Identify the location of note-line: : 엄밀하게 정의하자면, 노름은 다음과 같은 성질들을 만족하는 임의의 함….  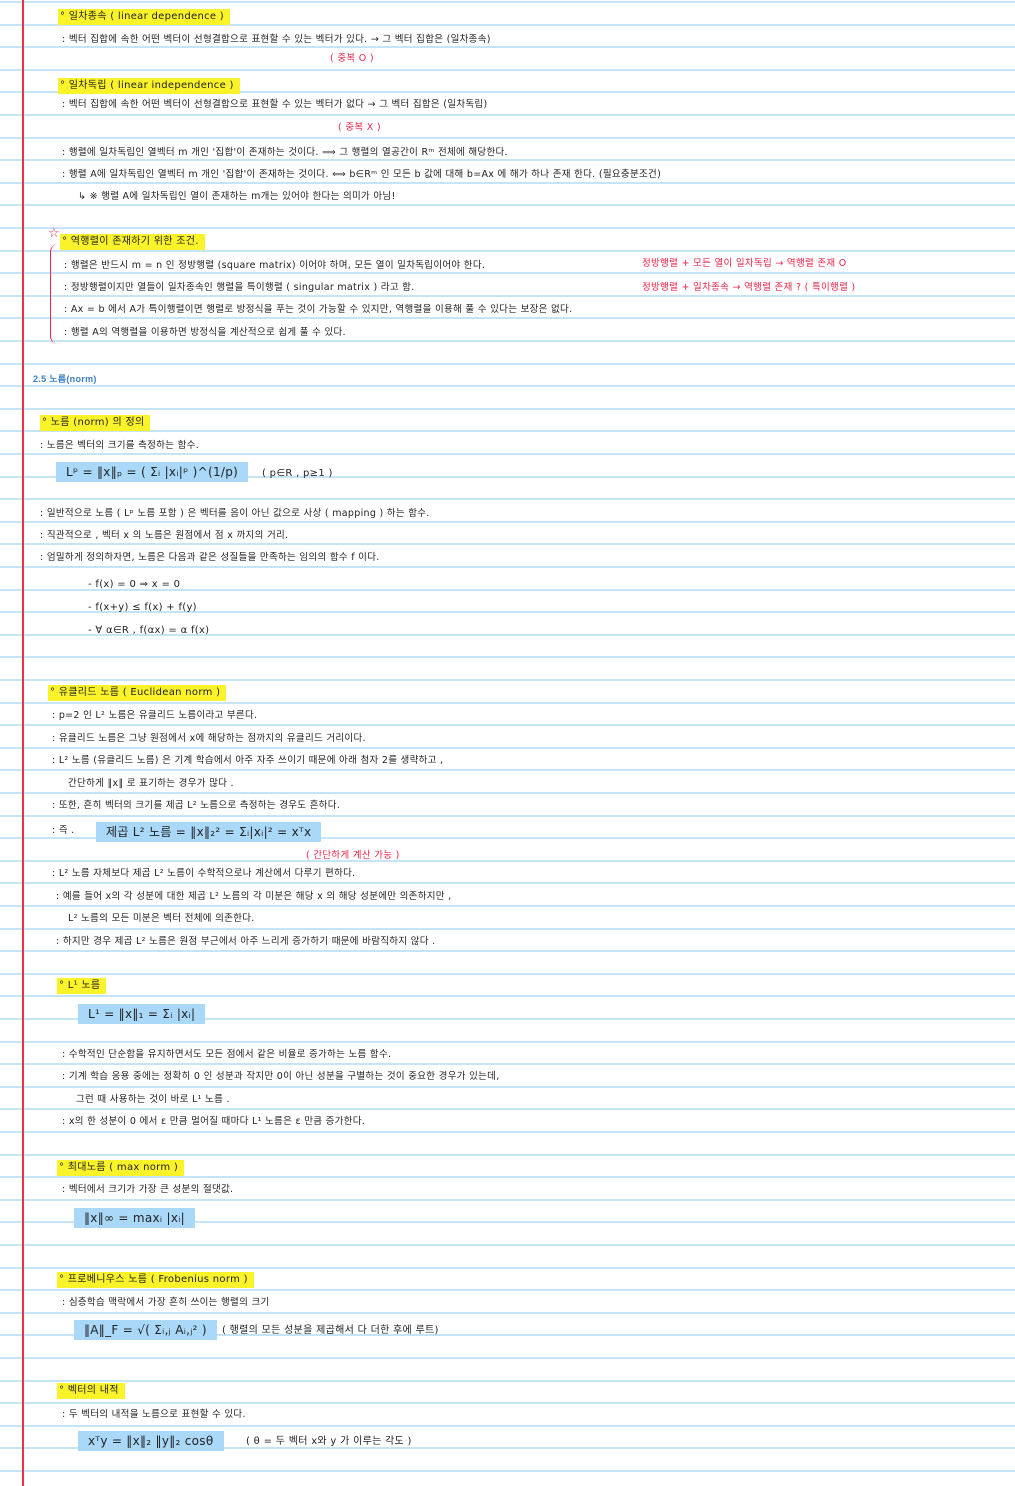
(210, 557).